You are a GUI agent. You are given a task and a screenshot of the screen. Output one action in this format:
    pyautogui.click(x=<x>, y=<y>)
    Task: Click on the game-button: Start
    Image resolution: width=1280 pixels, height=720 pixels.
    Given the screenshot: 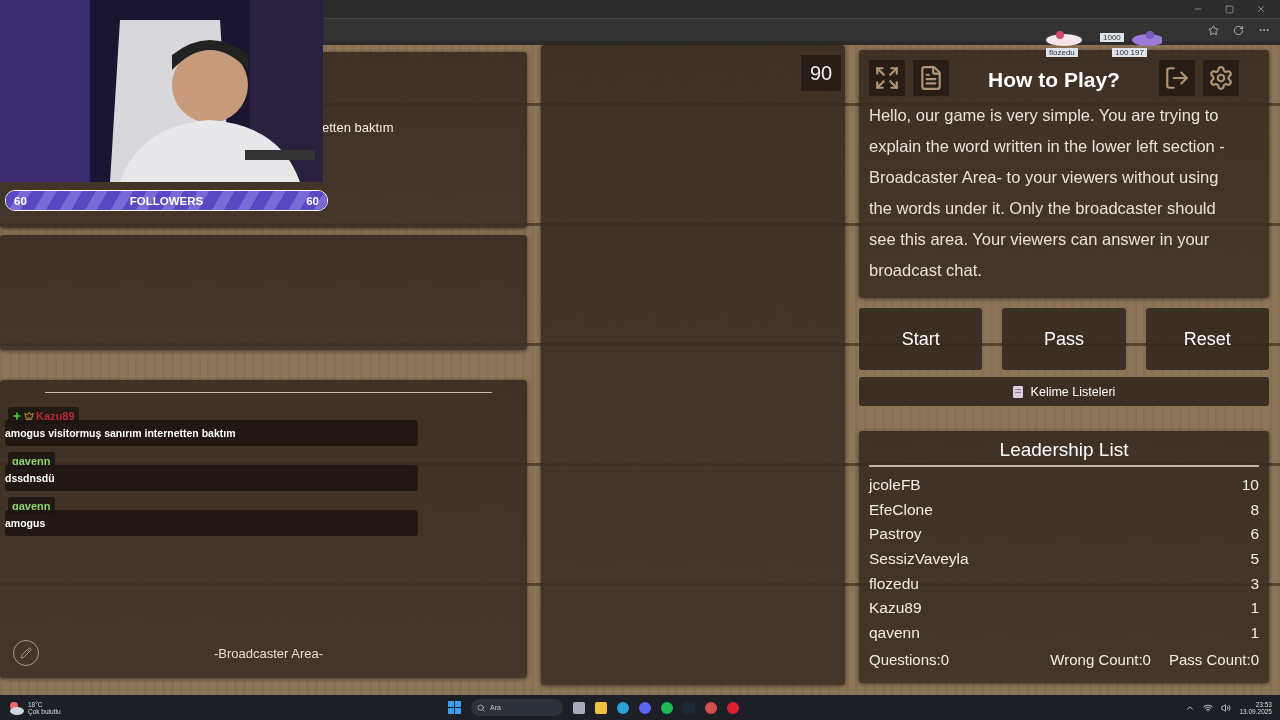 What is the action you would take?
    pyautogui.click(x=921, y=339)
    